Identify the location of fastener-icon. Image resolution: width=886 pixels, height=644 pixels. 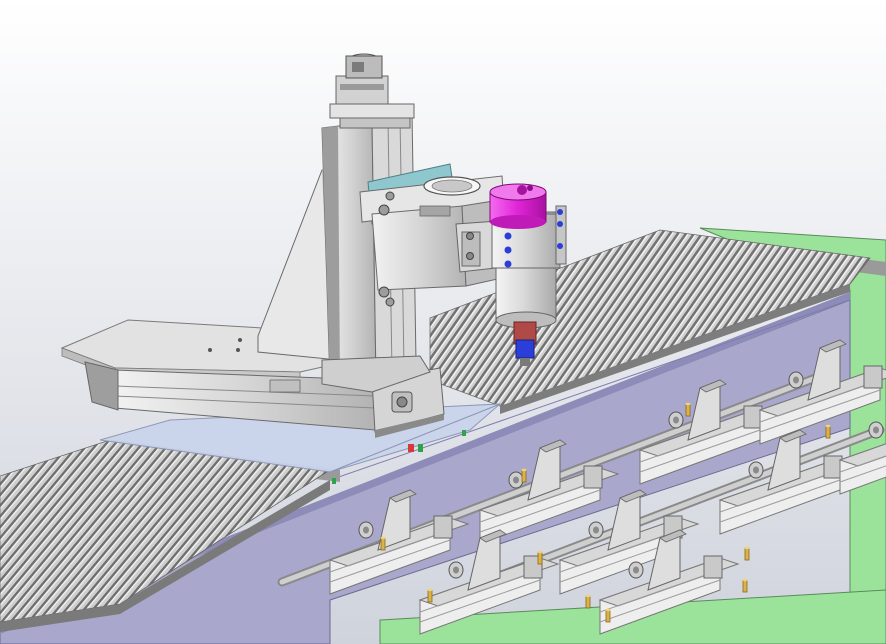
(508, 236).